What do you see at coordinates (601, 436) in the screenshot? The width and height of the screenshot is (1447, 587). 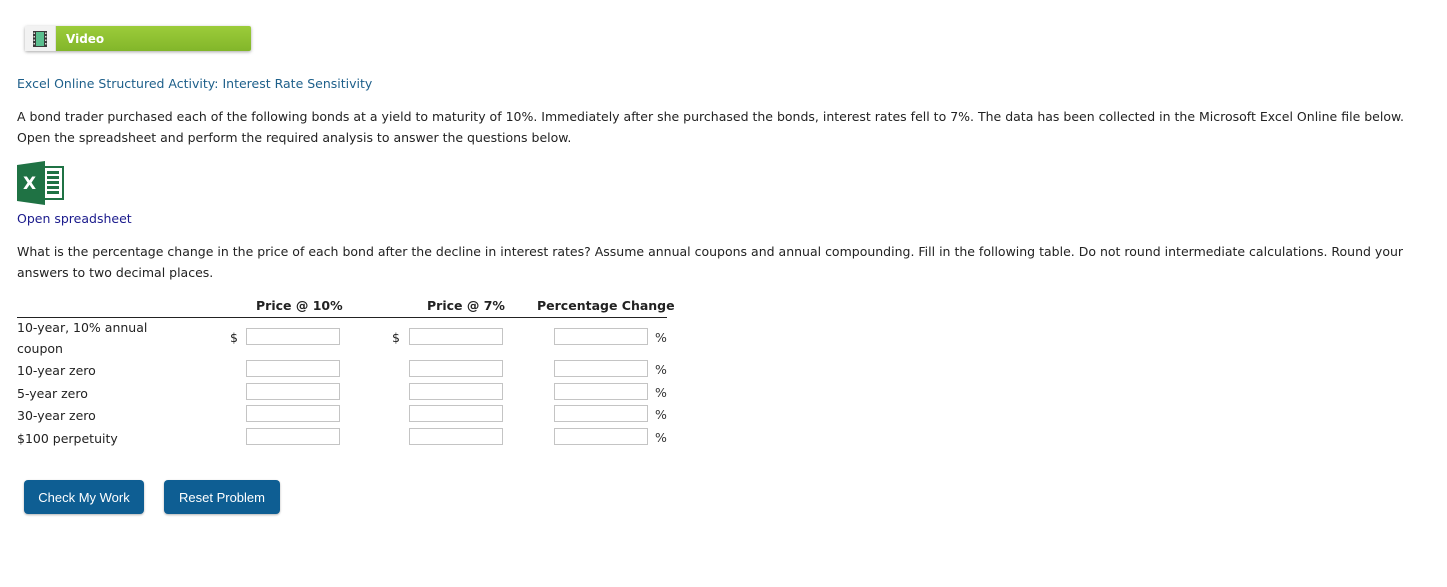 I see `pct-change-input-row5` at bounding box center [601, 436].